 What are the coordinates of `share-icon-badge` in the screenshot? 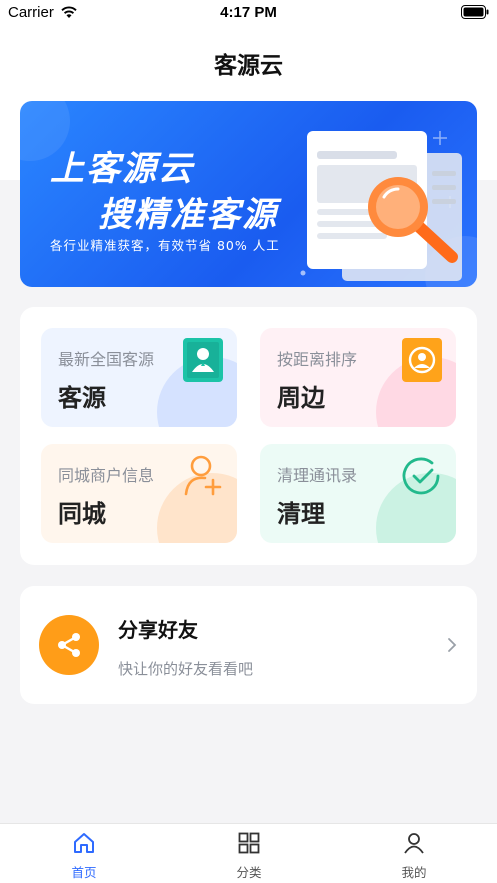 It's located at (69, 645).